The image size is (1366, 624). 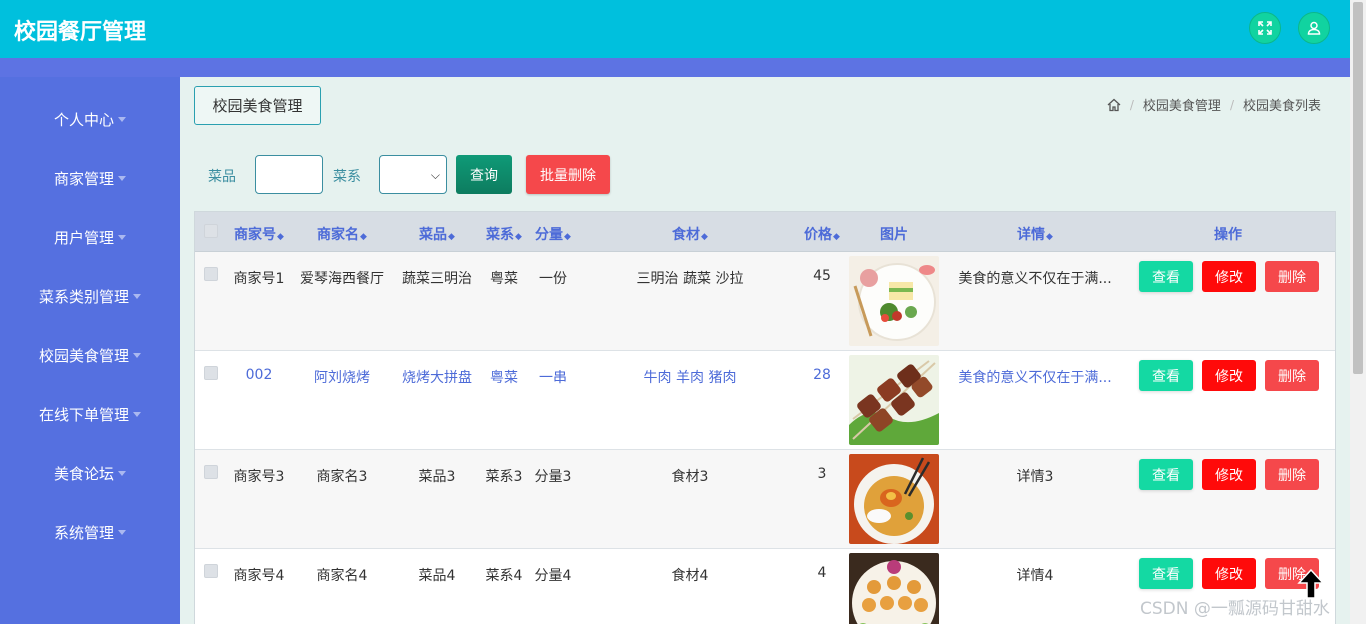 I want to click on query-button: 查询, so click(x=484, y=174).